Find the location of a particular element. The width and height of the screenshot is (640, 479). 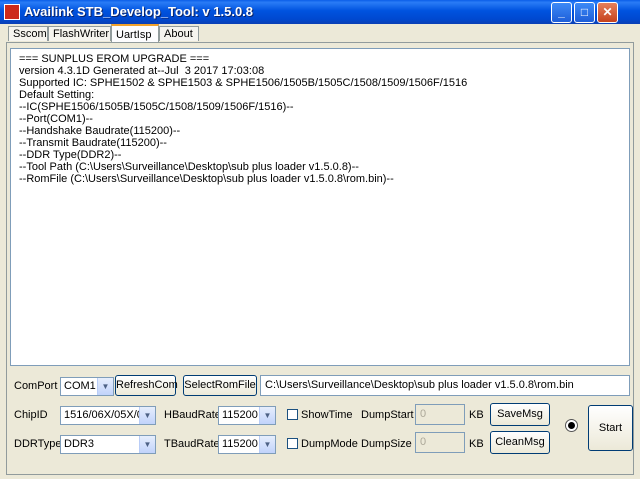

hbaudrate-label: HBaudRate is located at coordinates (192, 415).